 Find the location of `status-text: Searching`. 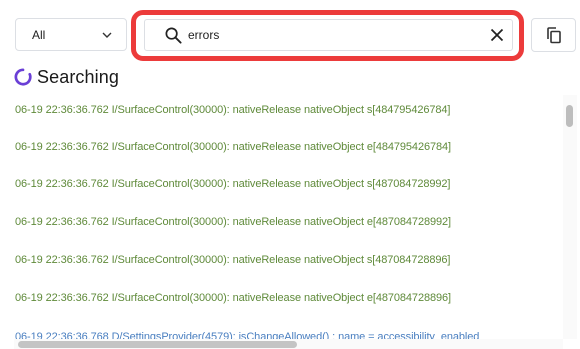

status-text: Searching is located at coordinates (78, 76).